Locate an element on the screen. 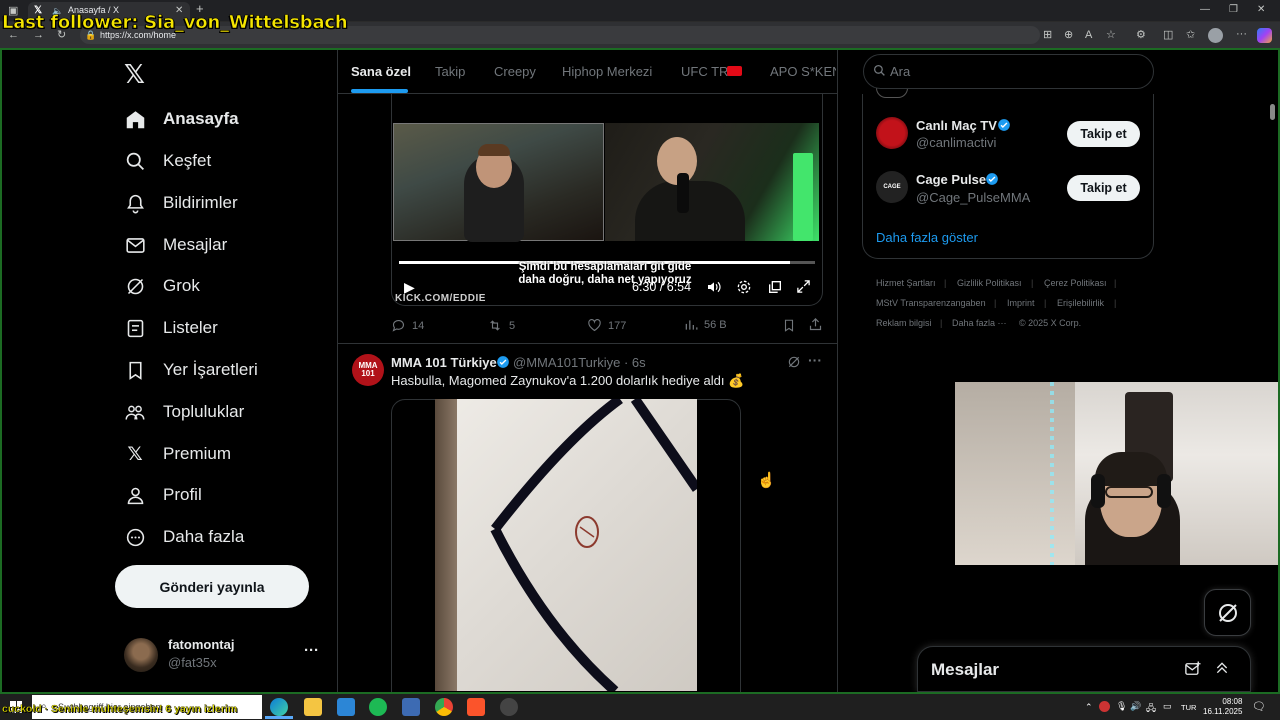 The width and height of the screenshot is (1280, 720). clock-time: 08:08 is located at coordinates (1232, 701).